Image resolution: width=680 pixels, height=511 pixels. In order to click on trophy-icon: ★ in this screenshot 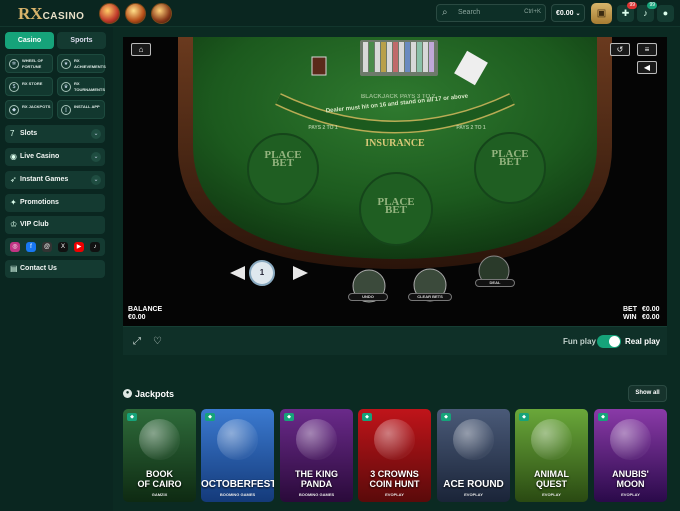, I will do `click(66, 64)`.